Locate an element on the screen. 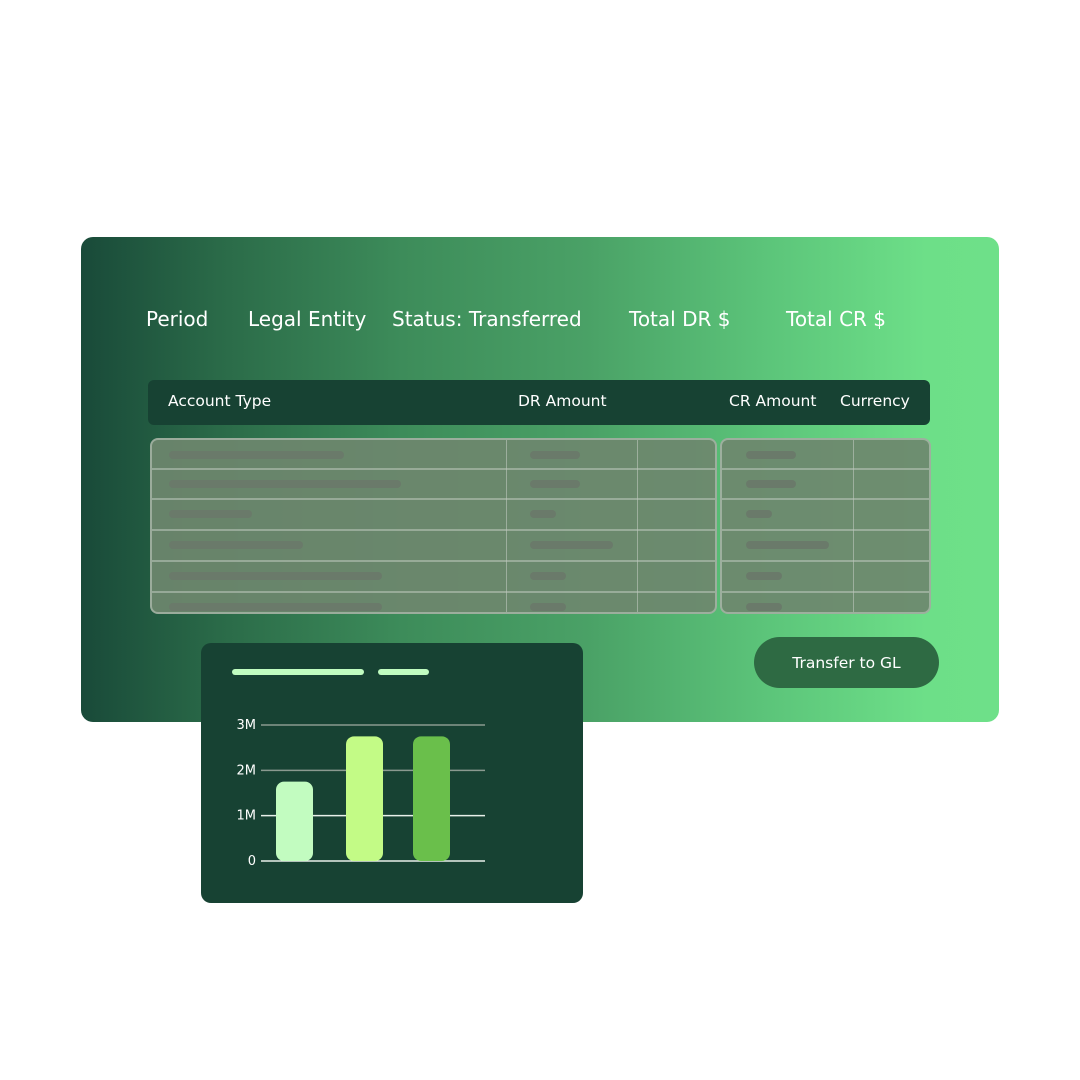 This screenshot has height=1080, width=1080. total-cr-label: Total CR $ is located at coordinates (836, 319).